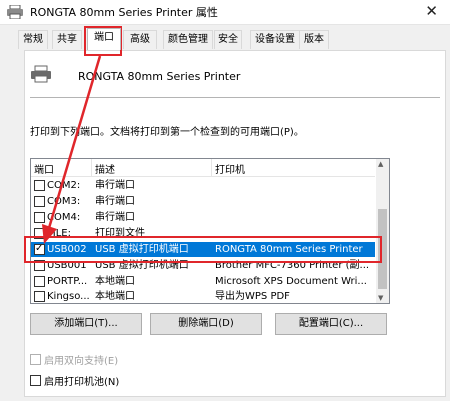 The height and width of the screenshot is (401, 450). I want to click on bidirectional-label: 启用双向支持(E), so click(81, 361).